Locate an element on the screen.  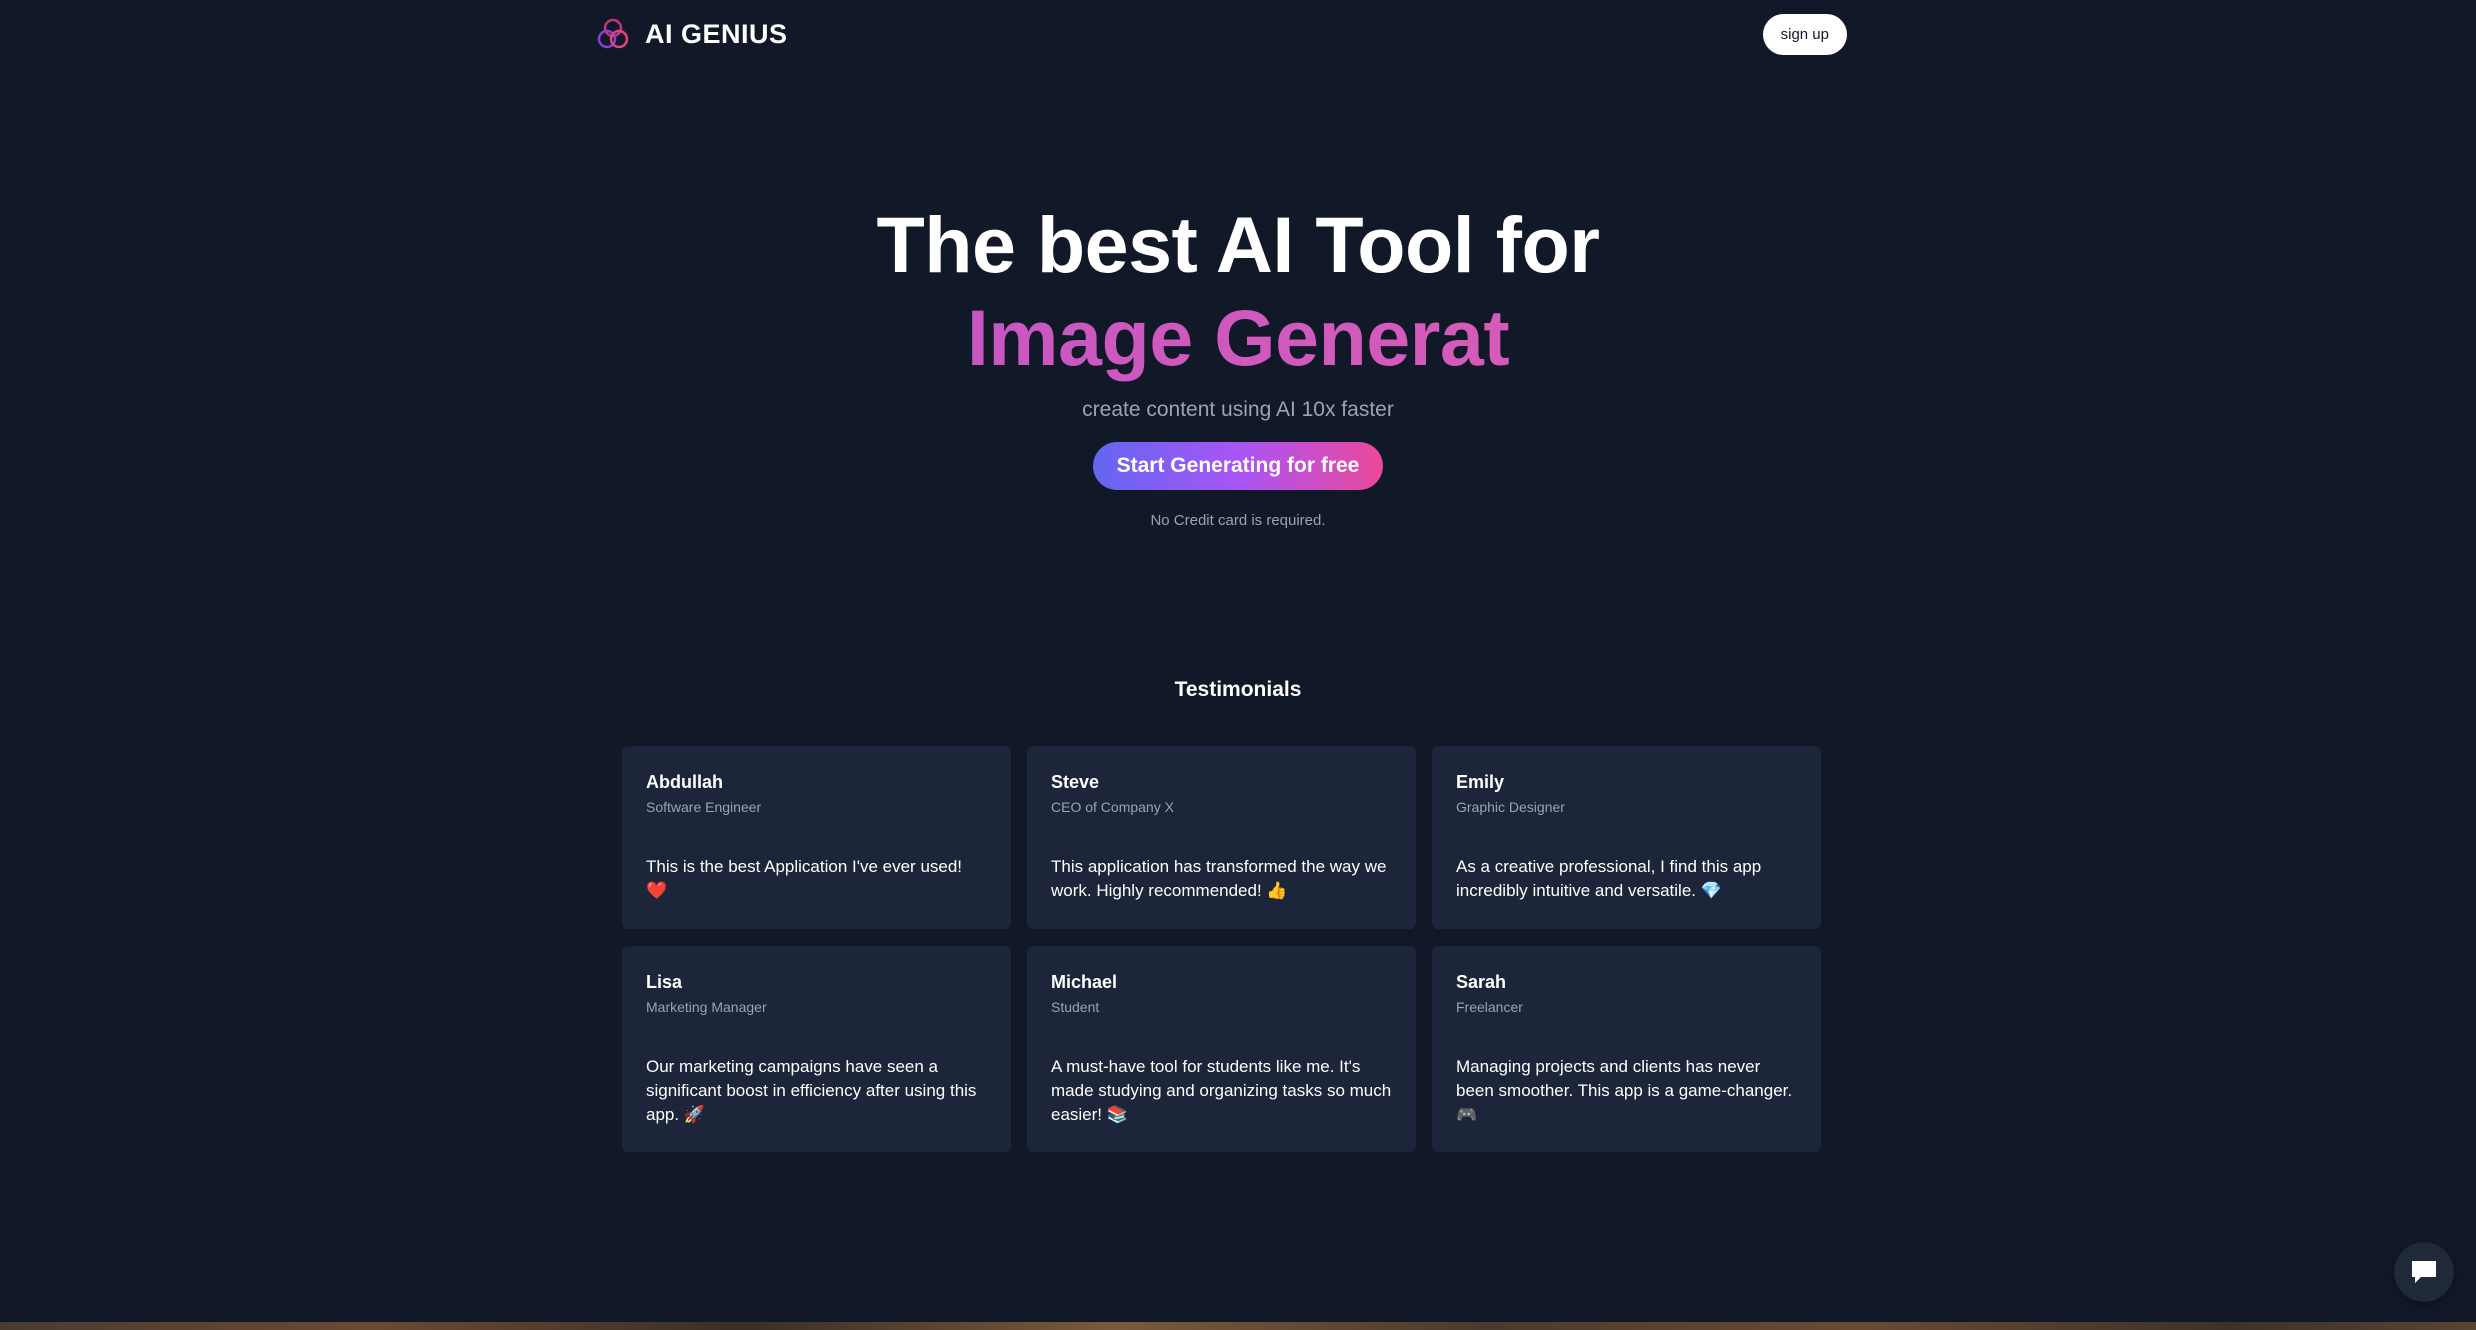
navbar: AI GENIUS sign up is located at coordinates (1221, 34).